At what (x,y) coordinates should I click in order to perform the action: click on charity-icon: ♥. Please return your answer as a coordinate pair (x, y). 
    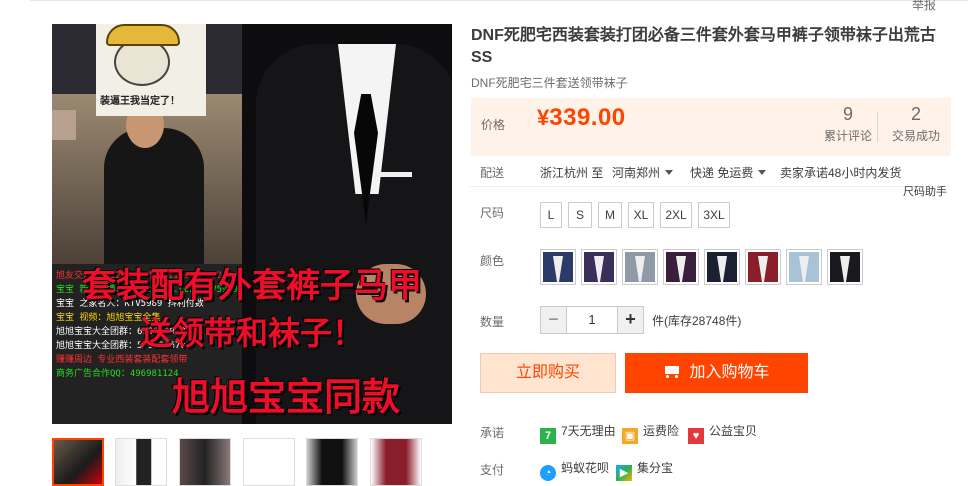
    Looking at the image, I should click on (696, 436).